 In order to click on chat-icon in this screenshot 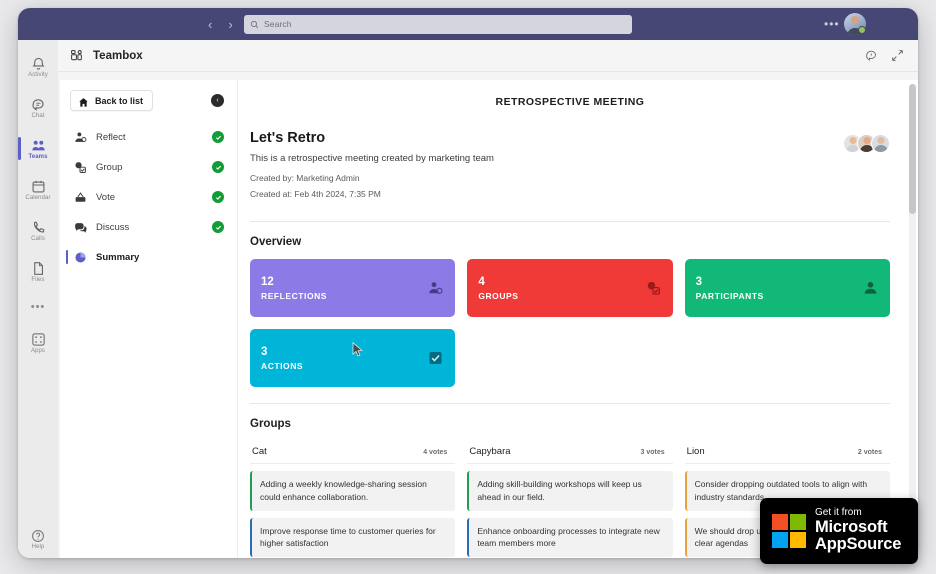, I will do `click(38, 104)`.